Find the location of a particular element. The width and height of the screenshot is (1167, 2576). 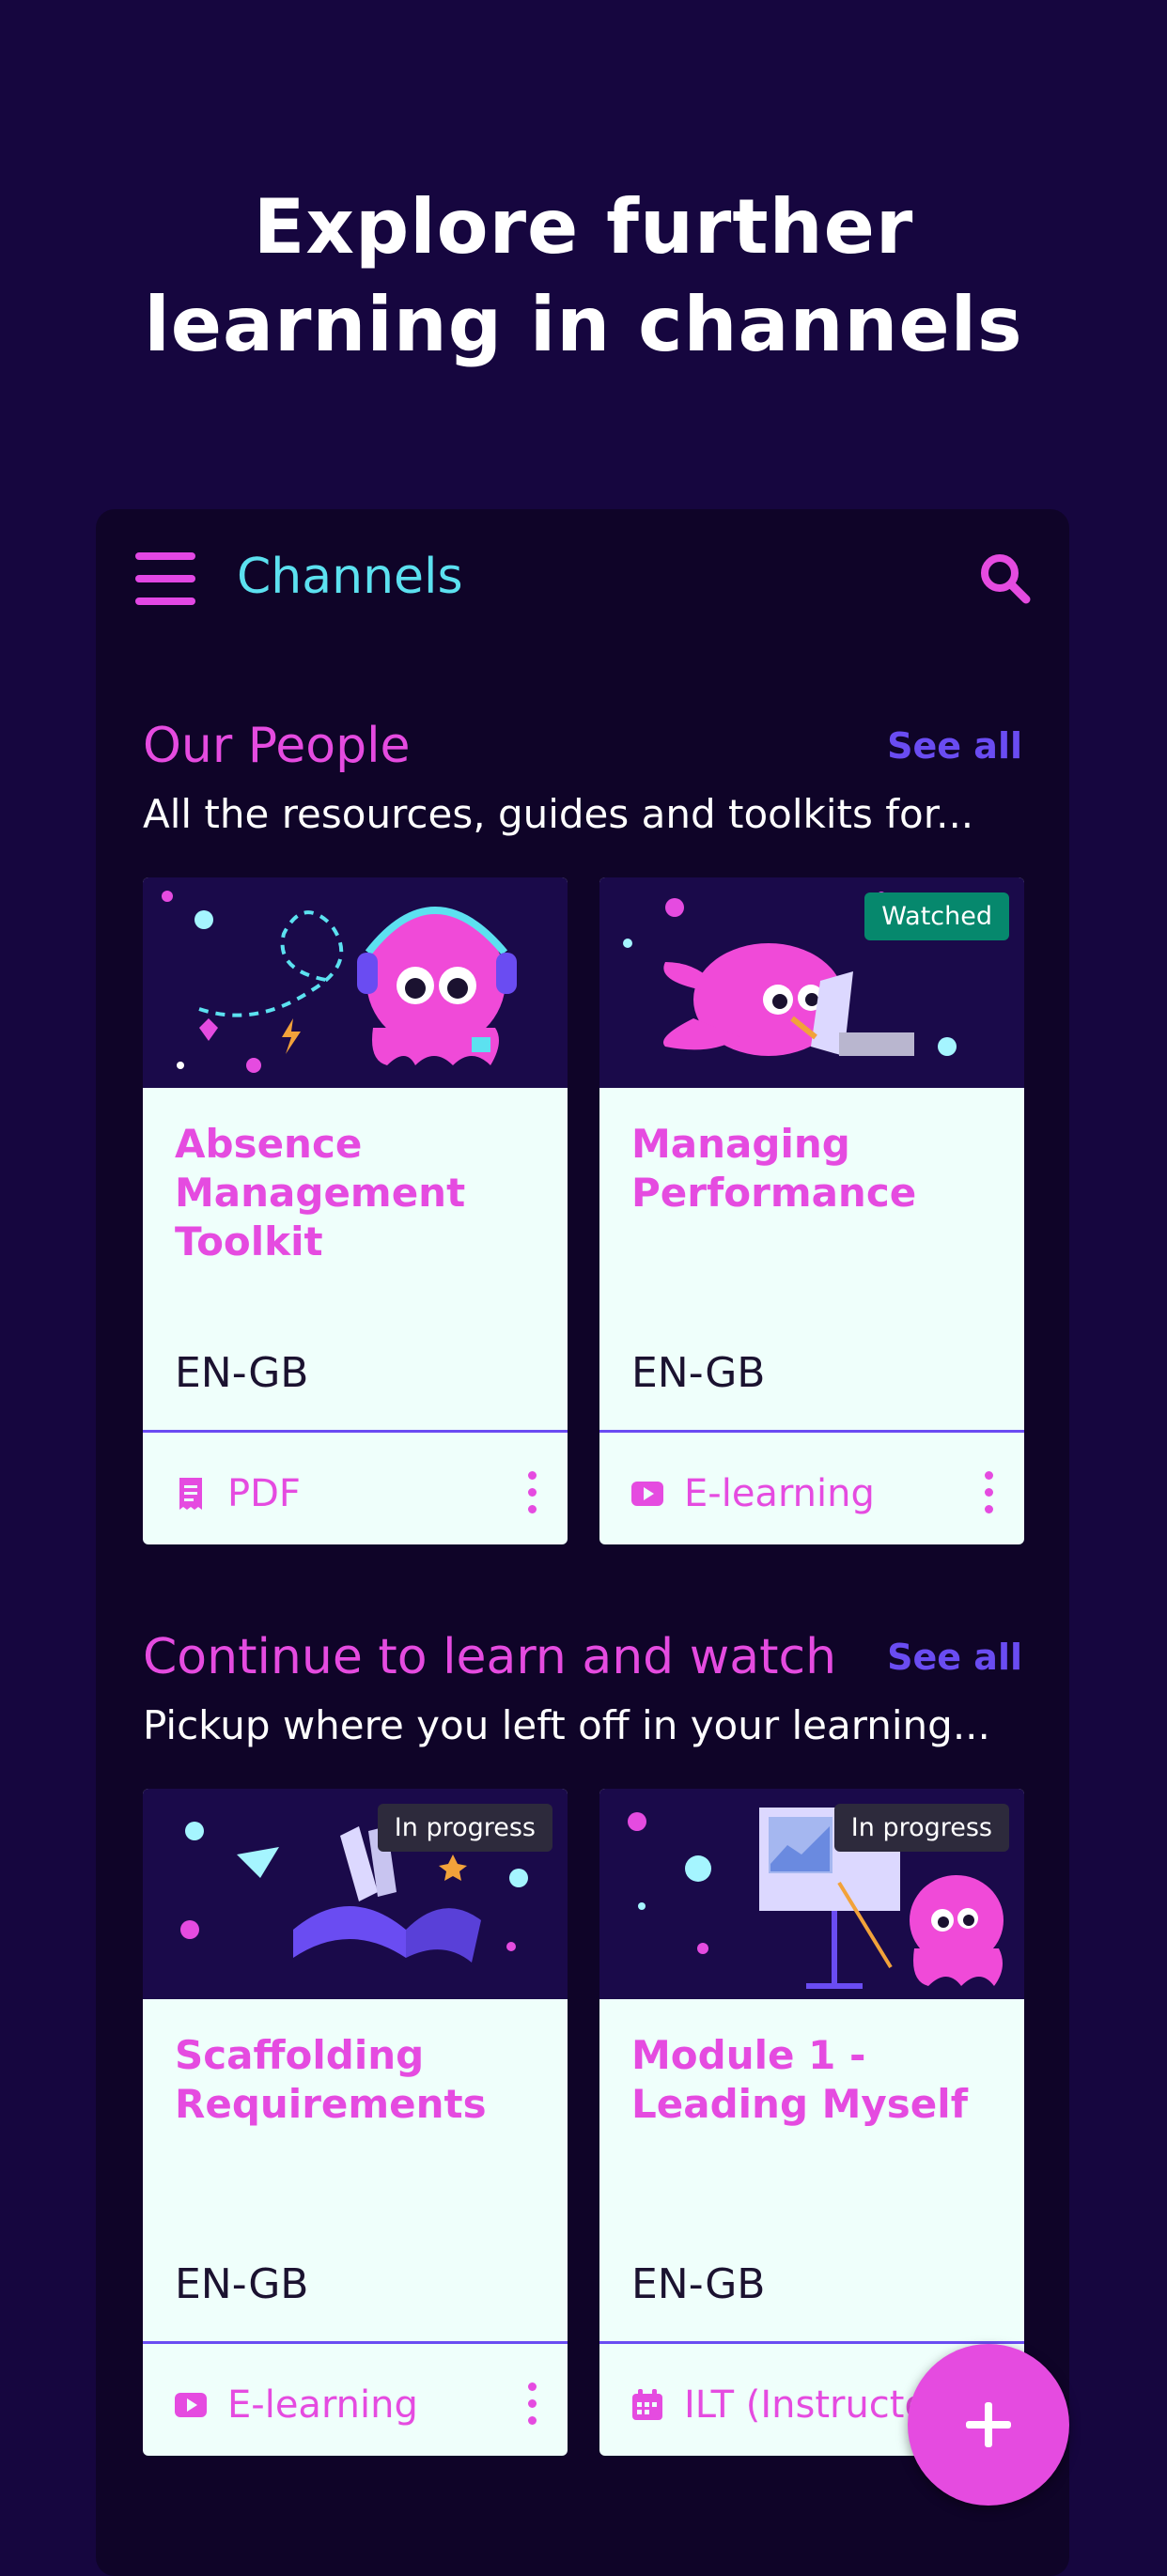

card-title: Scaffolding Requirements is located at coordinates (331, 2080).